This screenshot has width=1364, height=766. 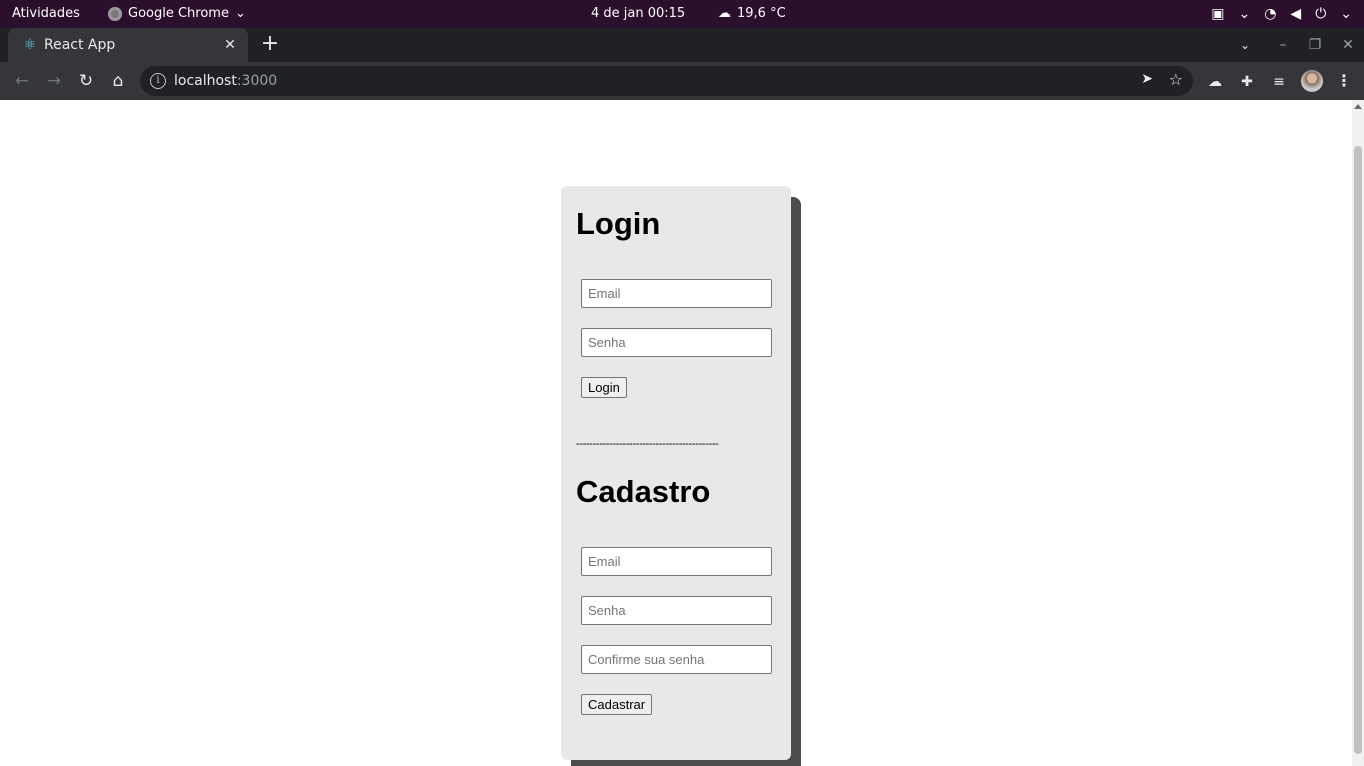 I want to click on url-text: localhost:3000, so click(x=225, y=81).